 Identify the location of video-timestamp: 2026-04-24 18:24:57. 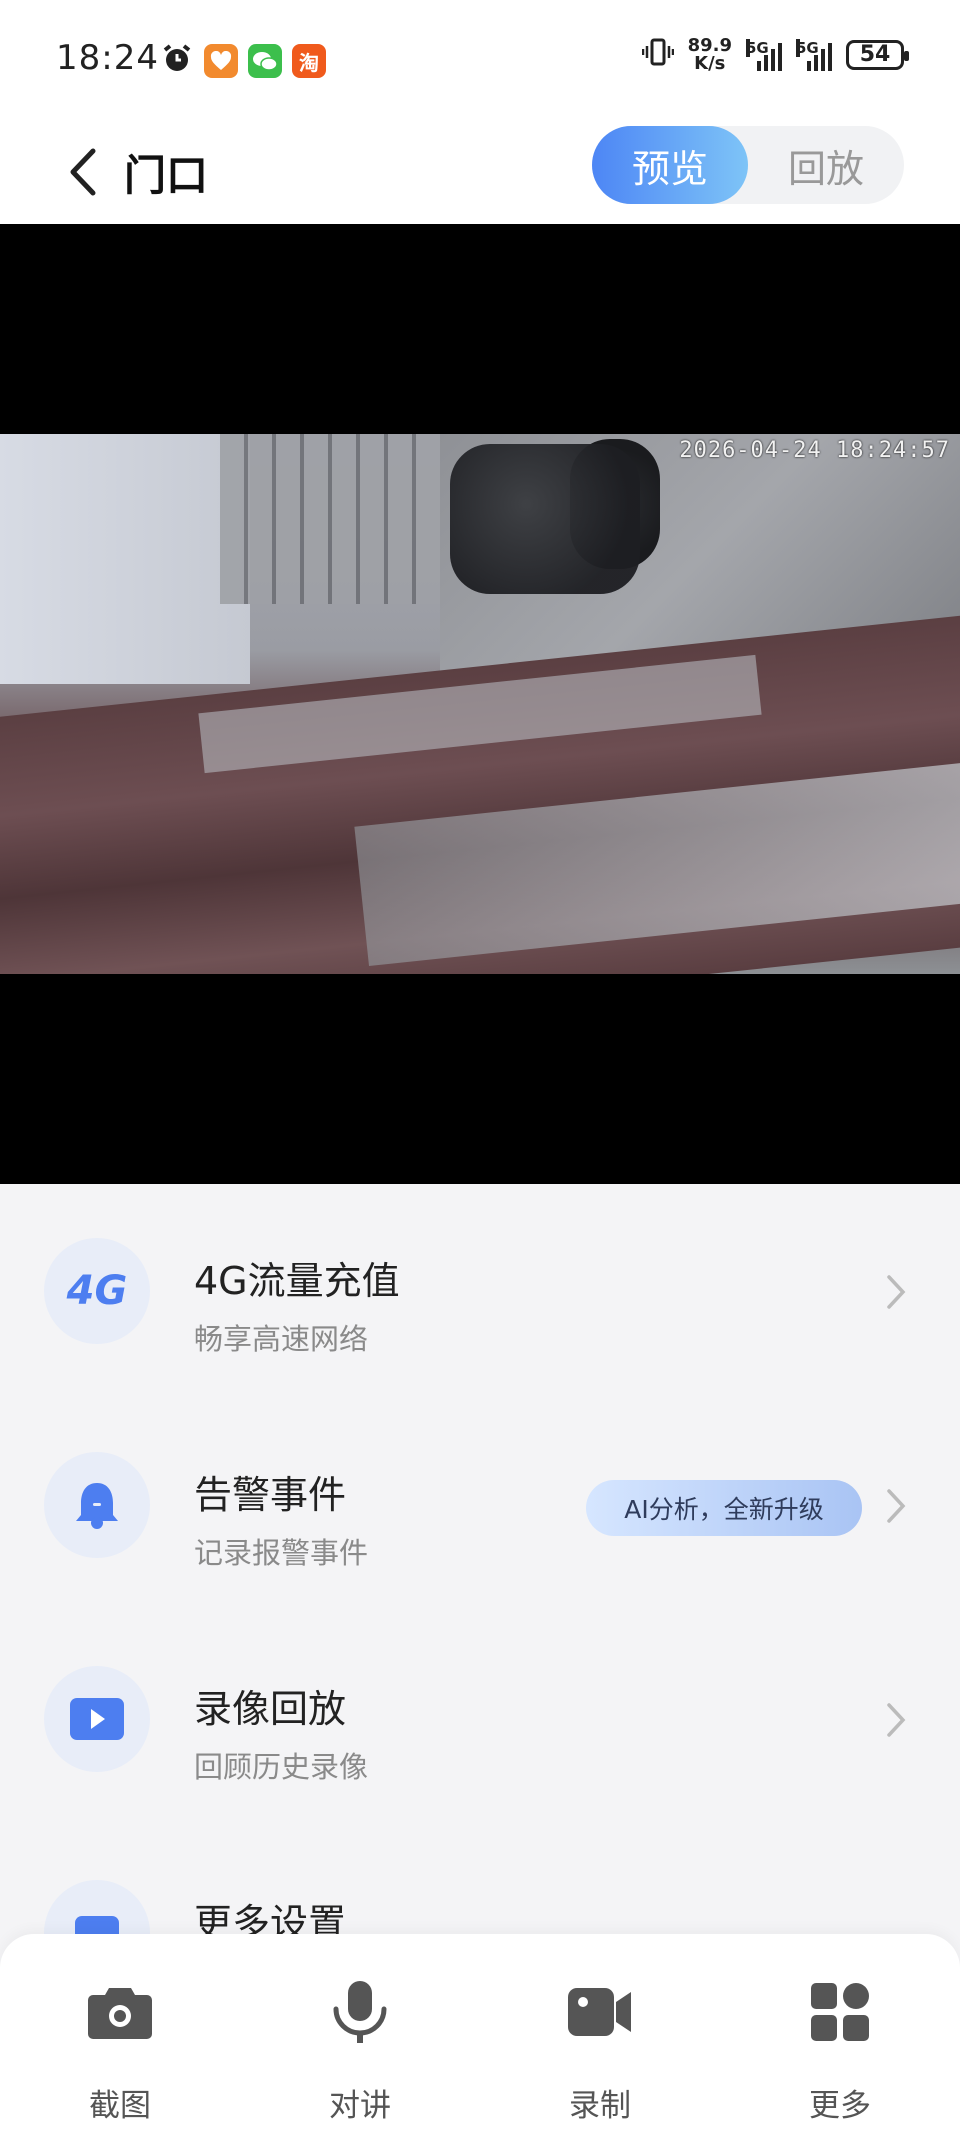
(814, 450).